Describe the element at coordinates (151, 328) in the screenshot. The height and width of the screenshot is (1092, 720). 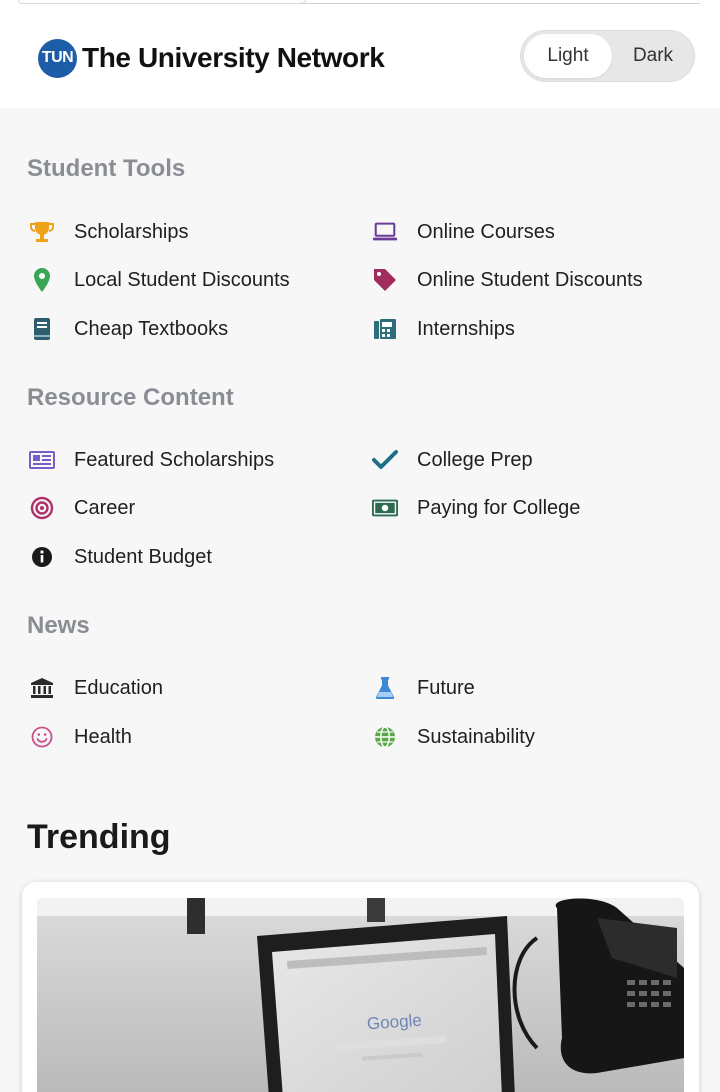
I see `menu-item-label: Cheap Textbooks` at that location.